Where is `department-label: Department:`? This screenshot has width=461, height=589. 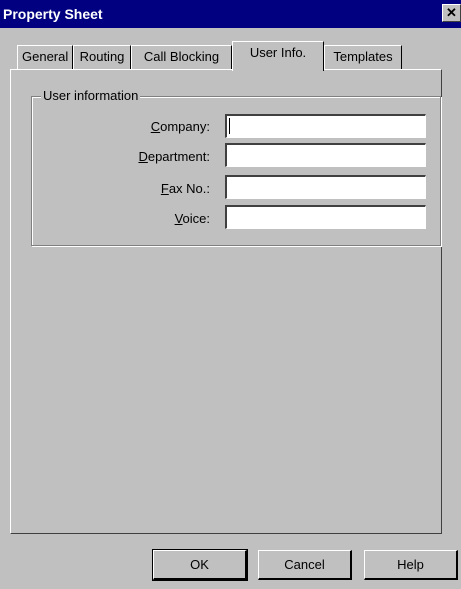 department-label: Department: is located at coordinates (174, 156).